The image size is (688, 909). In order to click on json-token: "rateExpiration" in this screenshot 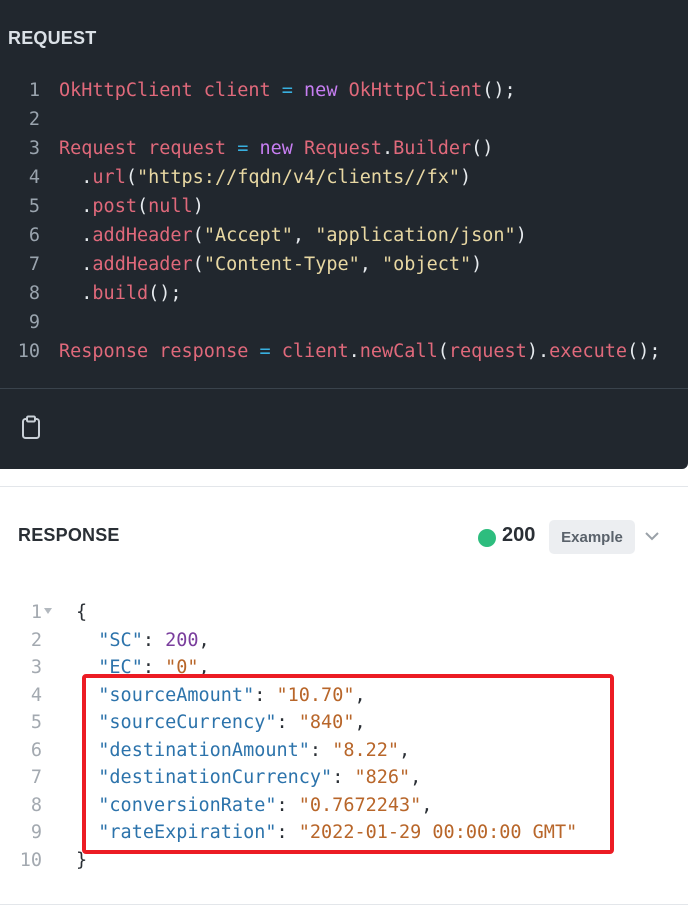, I will do `click(176, 832)`.